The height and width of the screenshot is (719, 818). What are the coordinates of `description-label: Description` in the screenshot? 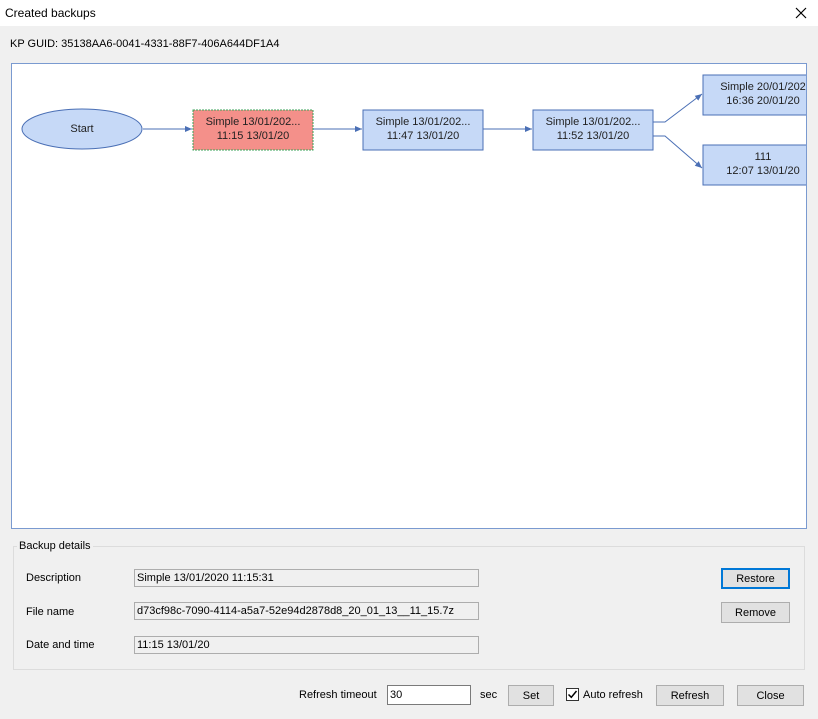 It's located at (54, 578).